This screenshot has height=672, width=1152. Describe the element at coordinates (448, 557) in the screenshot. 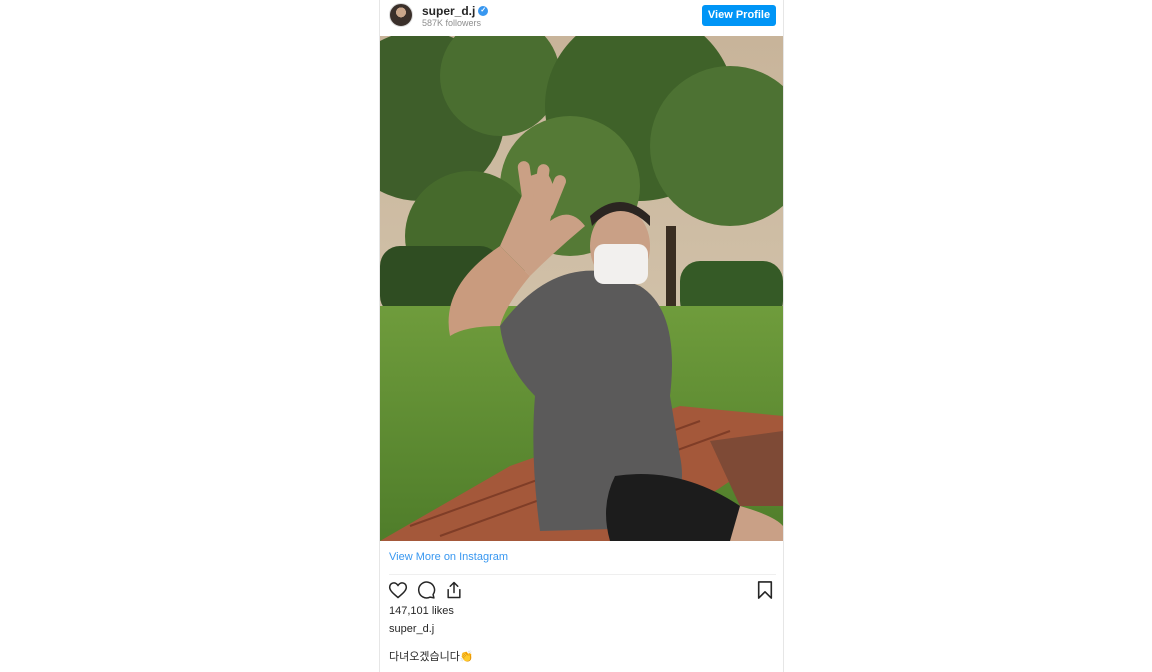

I see `view-more-link: View More on Instagram` at that location.